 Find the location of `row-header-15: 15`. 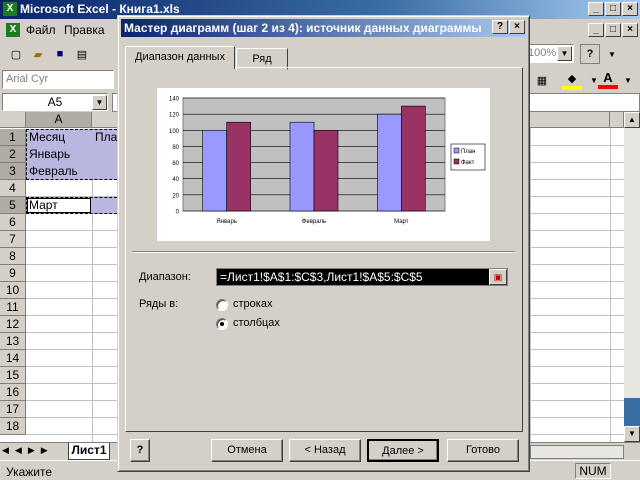

row-header-15: 15 is located at coordinates (13, 375).